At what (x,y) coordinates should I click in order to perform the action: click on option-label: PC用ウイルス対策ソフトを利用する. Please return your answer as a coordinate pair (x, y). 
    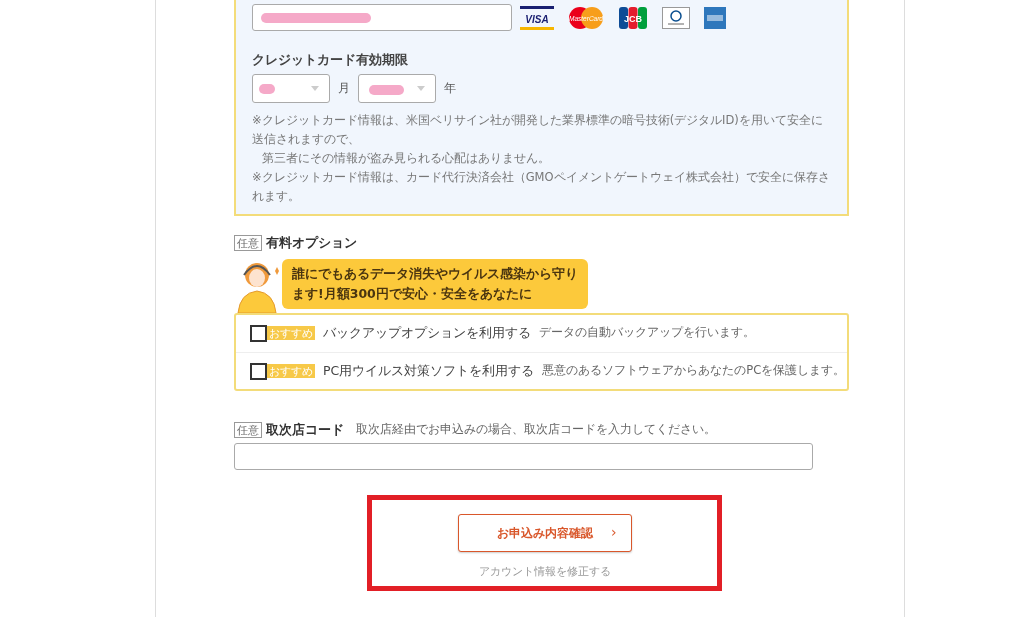
    Looking at the image, I should click on (429, 371).